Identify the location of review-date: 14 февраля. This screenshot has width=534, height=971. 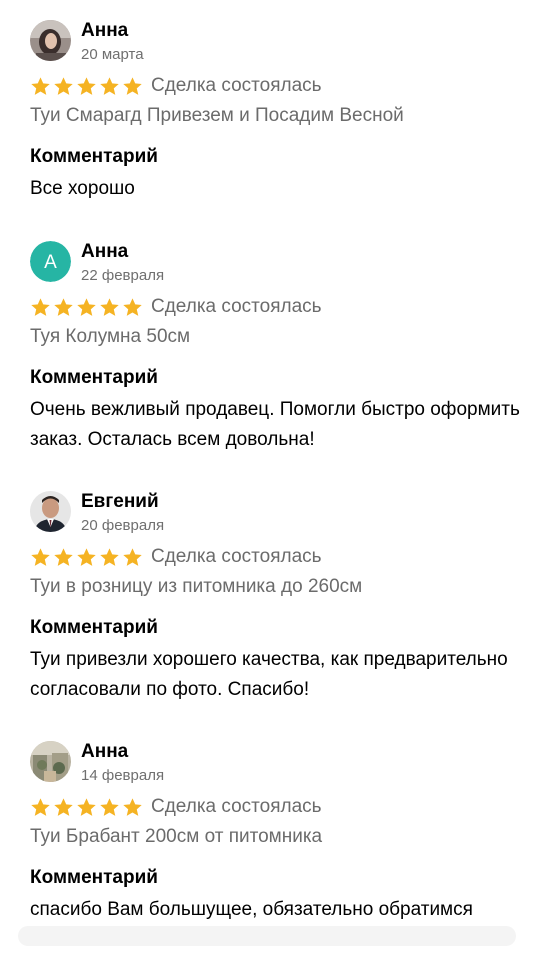
(123, 775).